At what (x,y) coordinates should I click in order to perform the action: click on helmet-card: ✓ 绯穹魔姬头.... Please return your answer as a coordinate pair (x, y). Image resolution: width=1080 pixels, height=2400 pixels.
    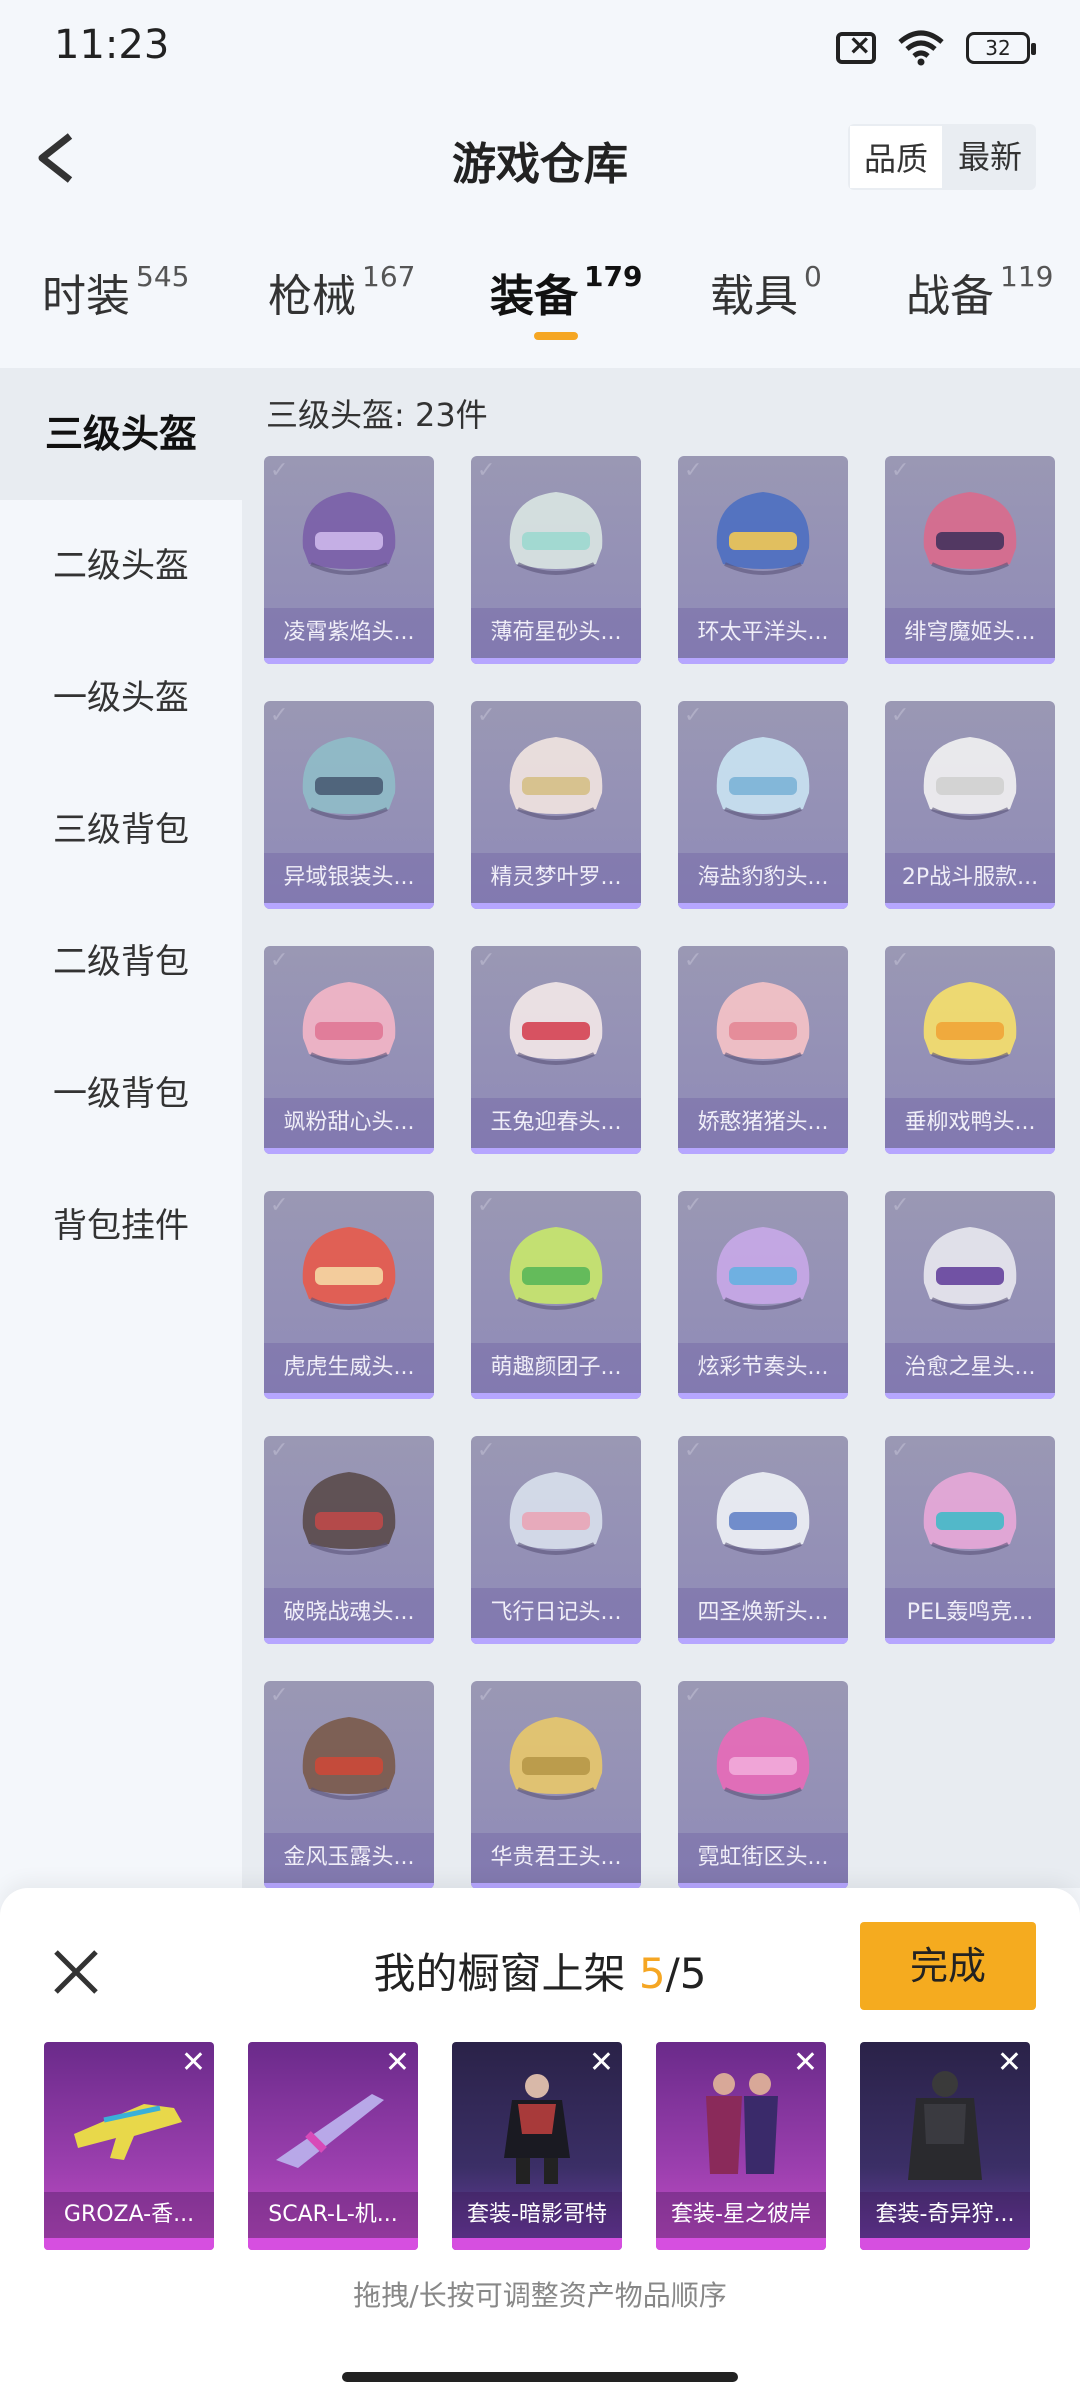
    Looking at the image, I should click on (970, 560).